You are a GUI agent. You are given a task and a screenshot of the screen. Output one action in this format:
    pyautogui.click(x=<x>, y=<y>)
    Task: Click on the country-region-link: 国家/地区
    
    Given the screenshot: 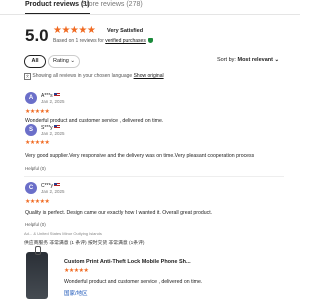 What is the action you would take?
    pyautogui.click(x=76, y=293)
    